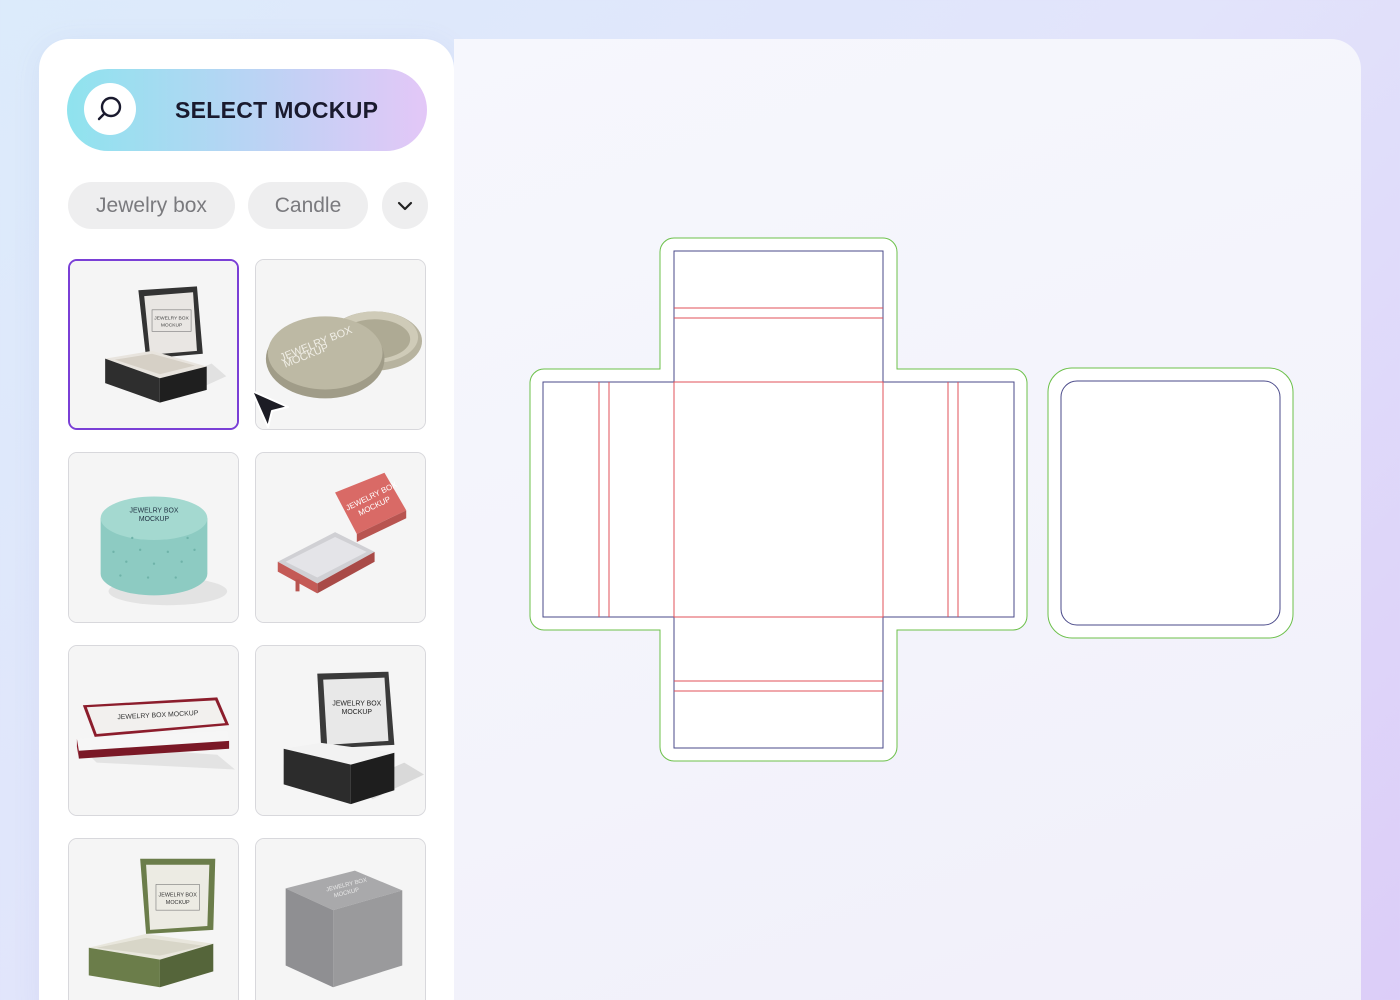  I want to click on mockup-card-grey-cube-jewelry-box: JEWELRY BOX MOCKUP, so click(340, 919).